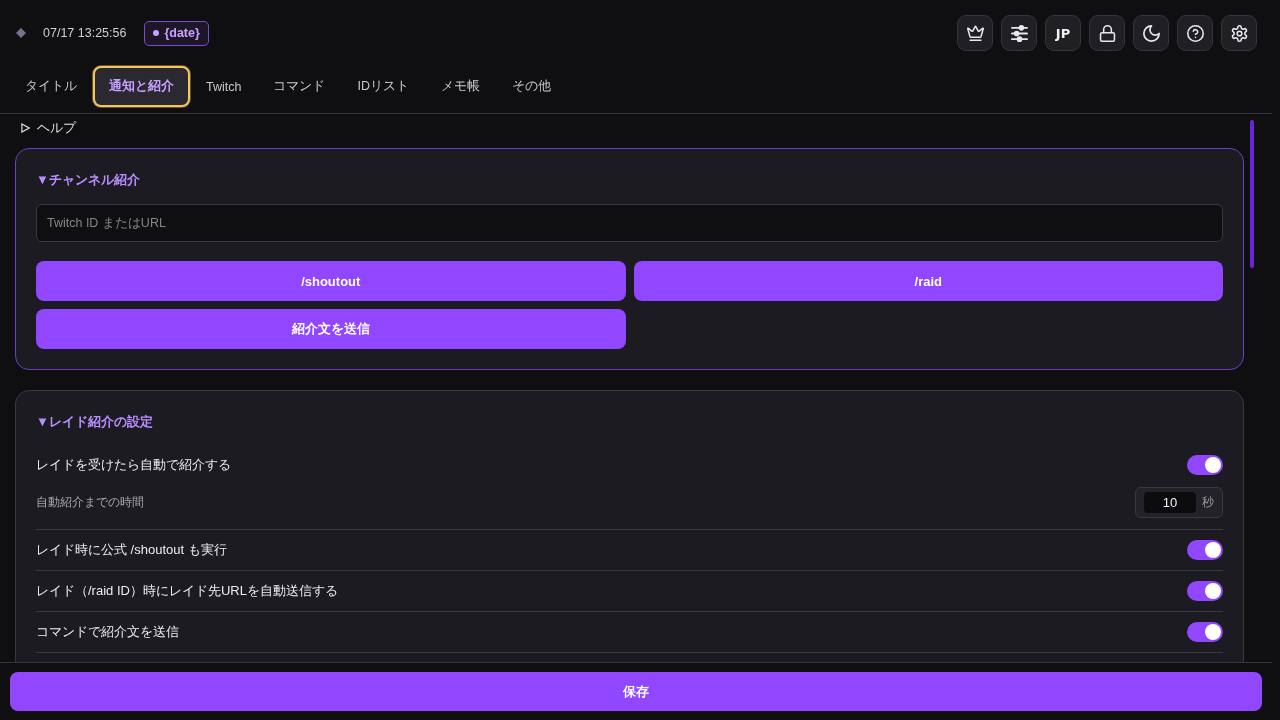  What do you see at coordinates (90, 502) in the screenshot?
I see `setting-sublabel: 自動紹介までの時間` at bounding box center [90, 502].